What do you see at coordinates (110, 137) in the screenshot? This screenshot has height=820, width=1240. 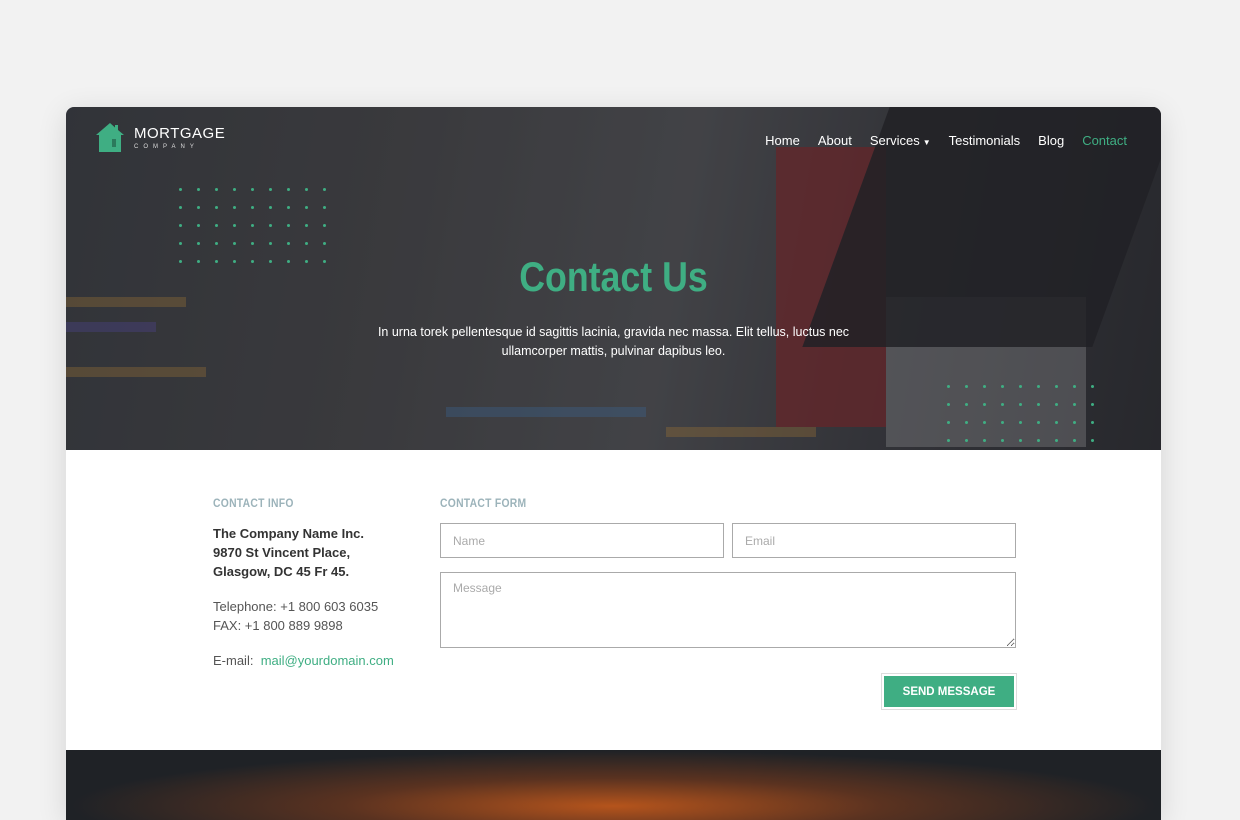 I see `house-logo-icon` at bounding box center [110, 137].